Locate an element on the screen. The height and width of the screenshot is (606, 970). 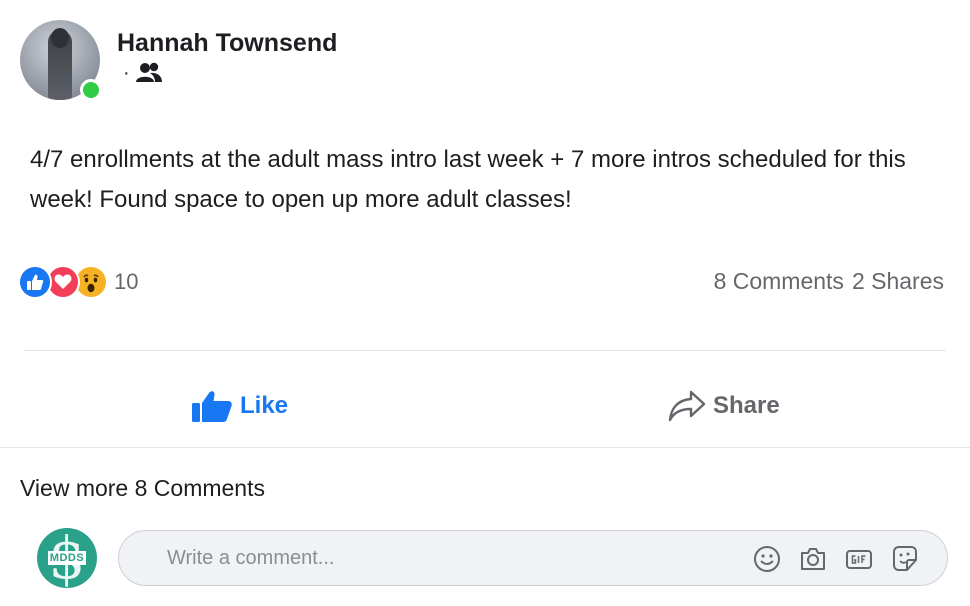
online-status-dot is located at coordinates (91, 90).